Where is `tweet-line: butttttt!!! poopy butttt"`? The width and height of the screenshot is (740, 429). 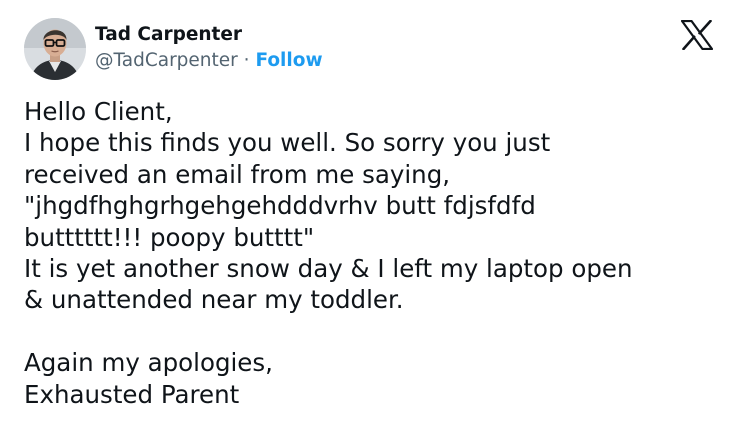
tweet-line: butttttt!!! poopy butttt" is located at coordinates (169, 237).